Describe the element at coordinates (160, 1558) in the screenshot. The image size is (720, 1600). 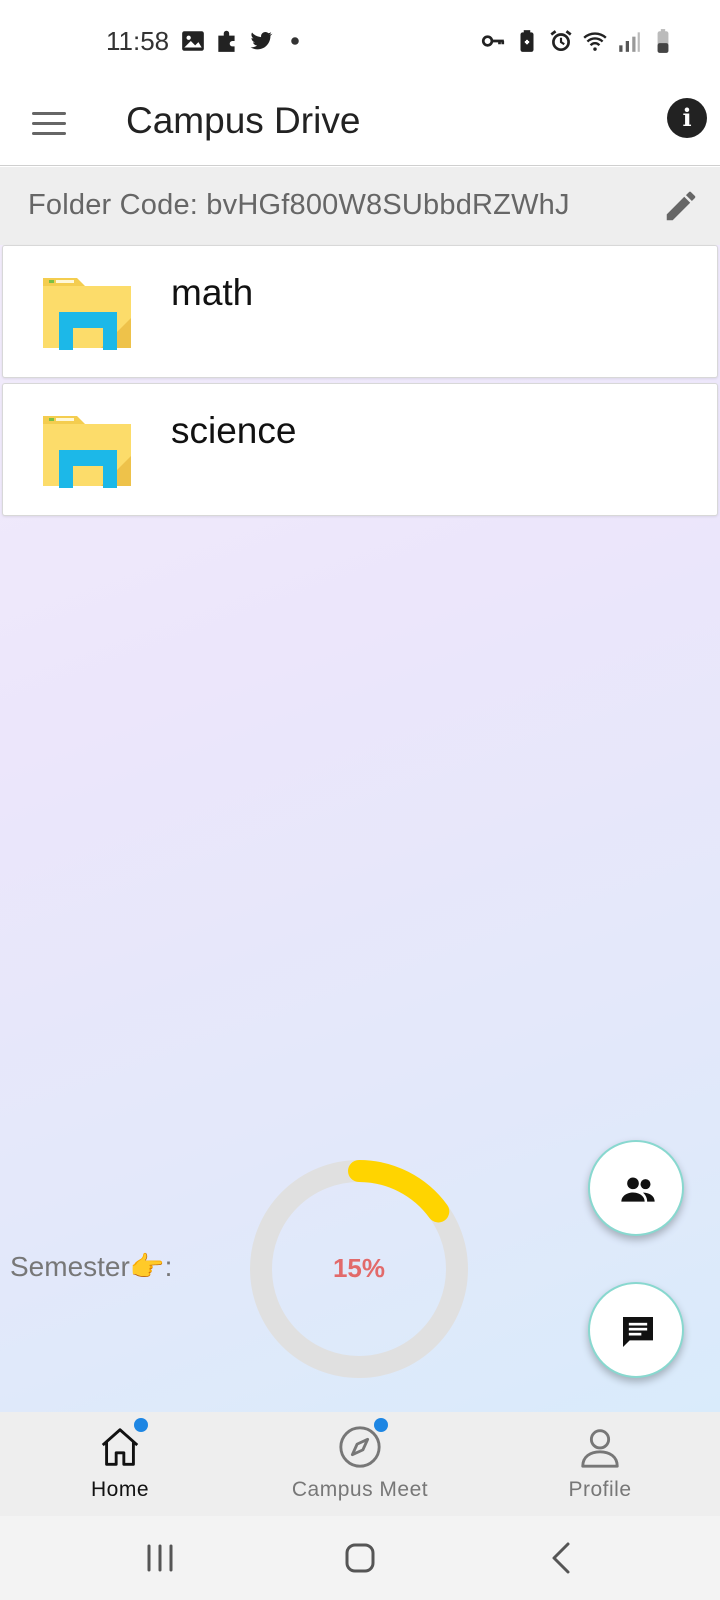
I see `recent-apps-icon` at that location.